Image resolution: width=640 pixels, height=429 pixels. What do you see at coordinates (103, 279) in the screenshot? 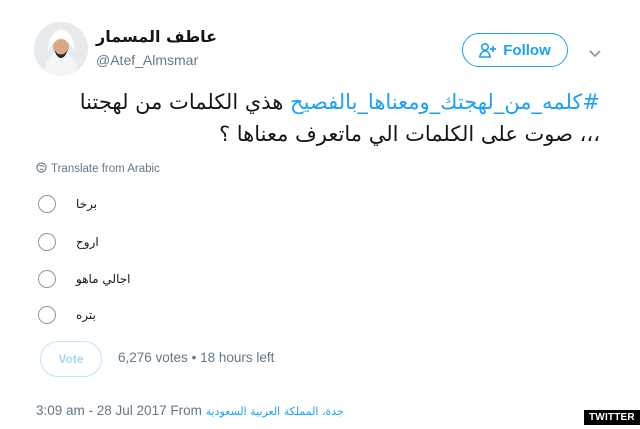
I see `poll-option-label: اجالي ماهو` at bounding box center [103, 279].